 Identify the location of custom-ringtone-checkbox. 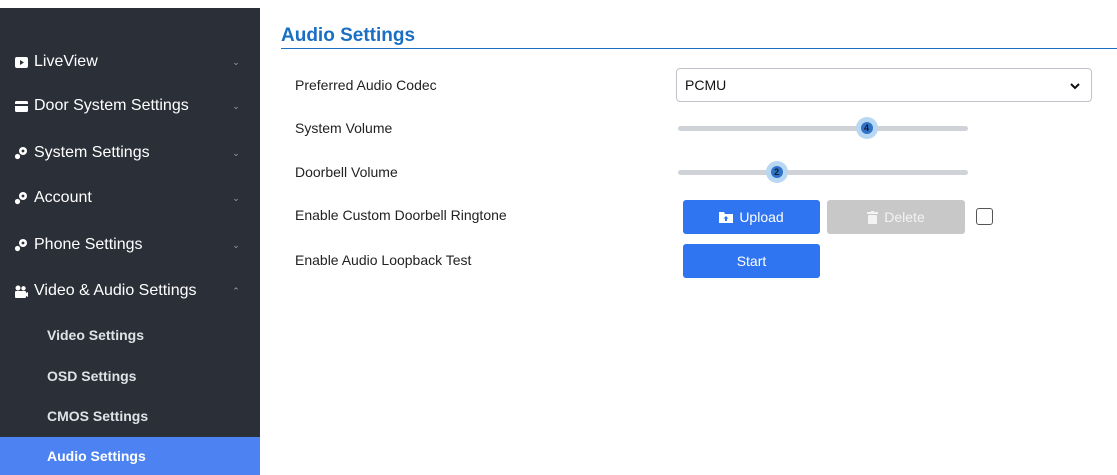
(984, 216).